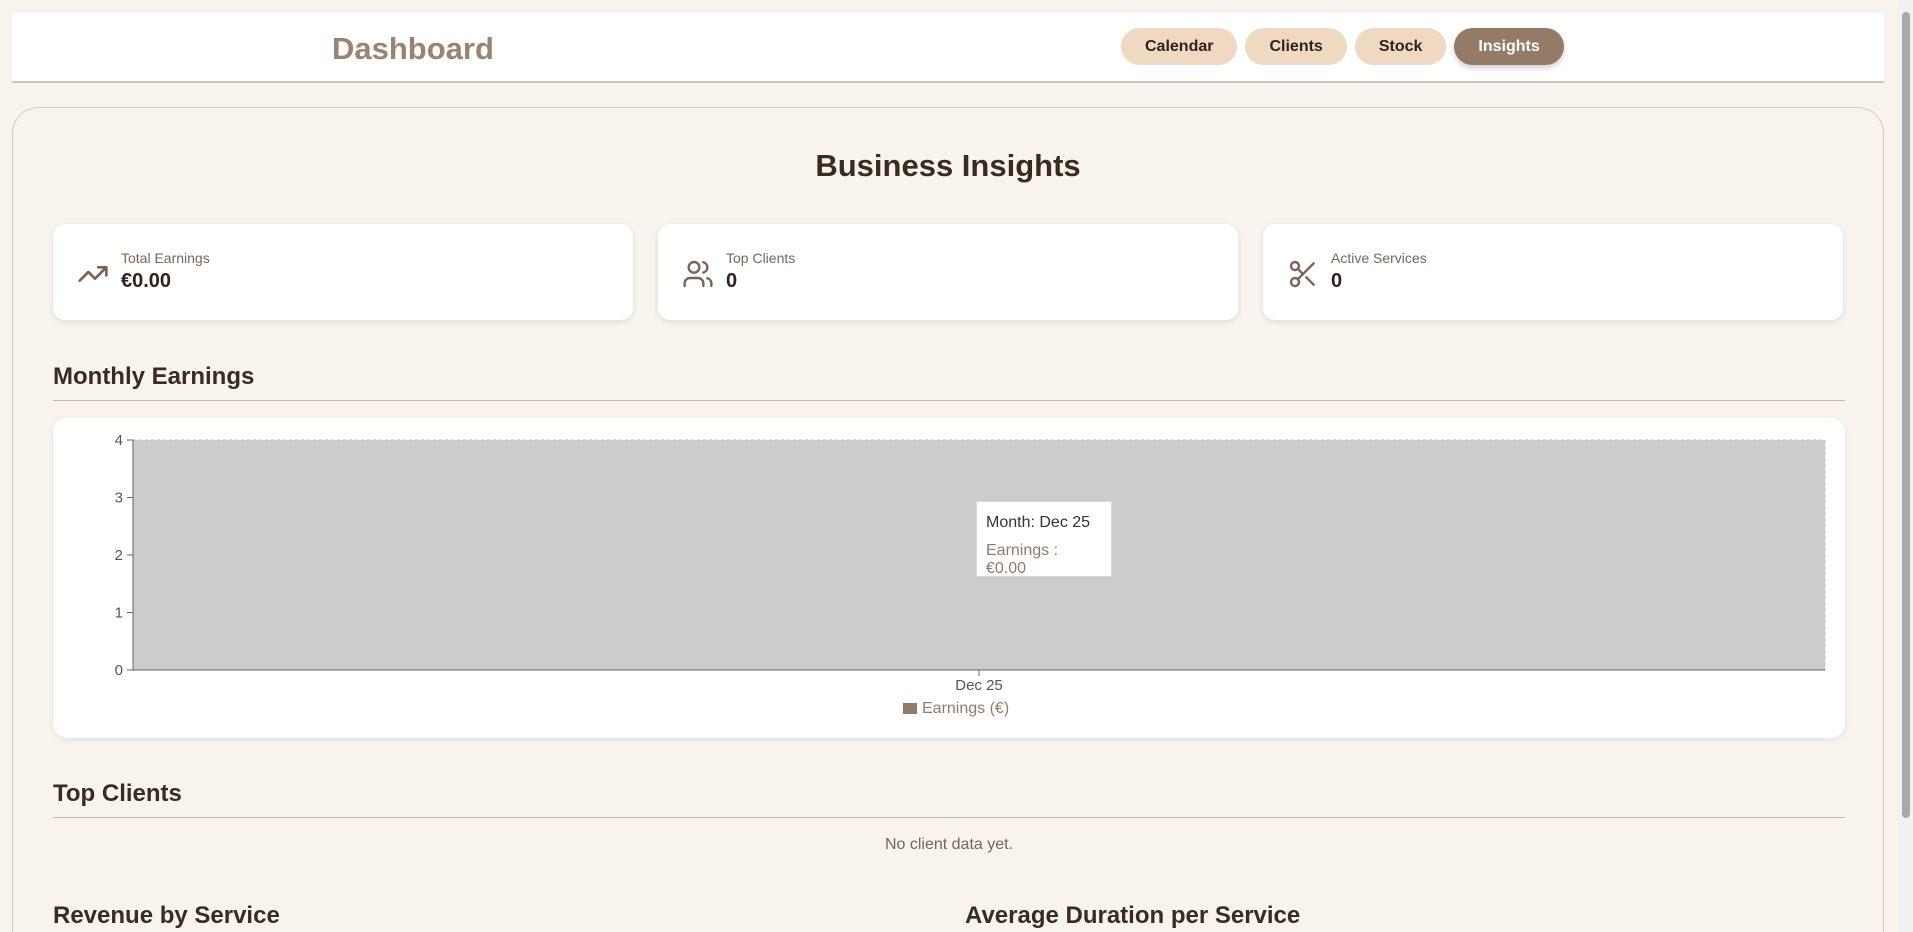  What do you see at coordinates (948, 165) in the screenshot?
I see `page-title: Business Insights` at bounding box center [948, 165].